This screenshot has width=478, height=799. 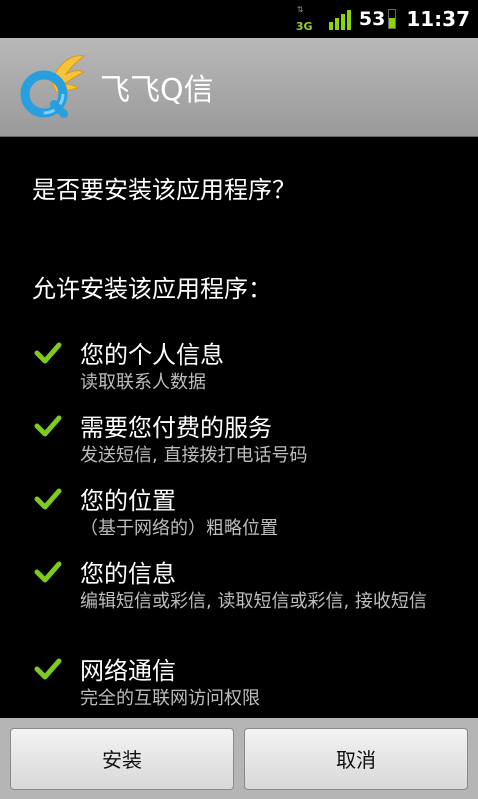 I want to click on feifei-q-logo-icon, so click(x=53, y=86).